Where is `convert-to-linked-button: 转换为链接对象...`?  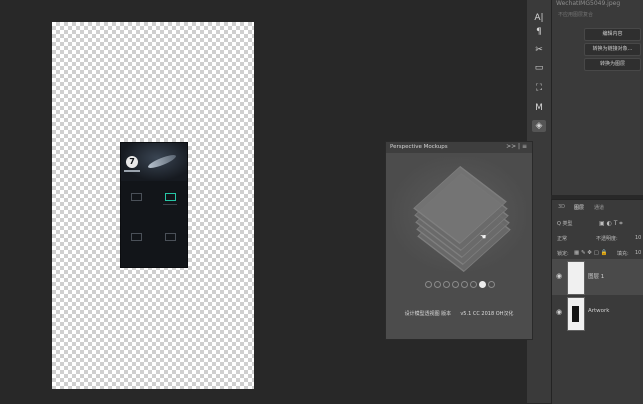 convert-to-linked-button: 转换为链接对象... is located at coordinates (612, 49).